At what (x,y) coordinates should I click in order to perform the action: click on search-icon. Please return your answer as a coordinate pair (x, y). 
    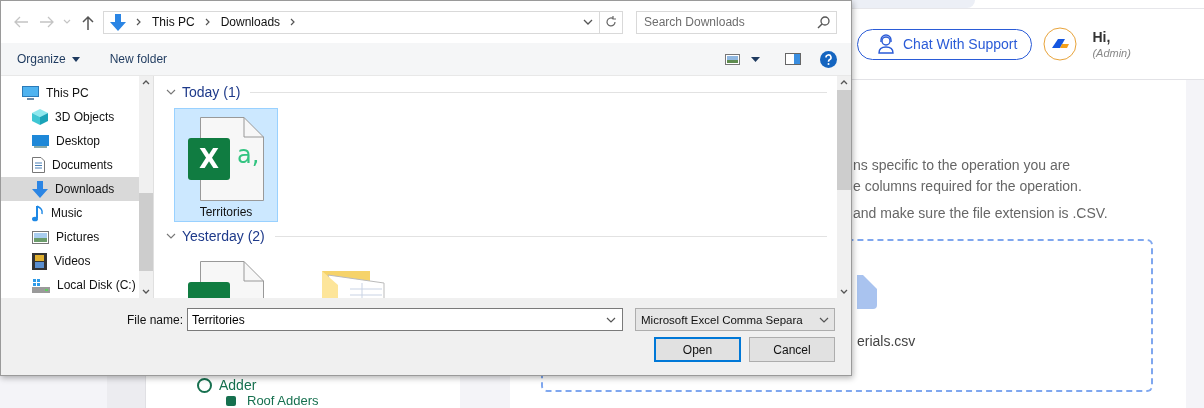
    Looking at the image, I should click on (823, 22).